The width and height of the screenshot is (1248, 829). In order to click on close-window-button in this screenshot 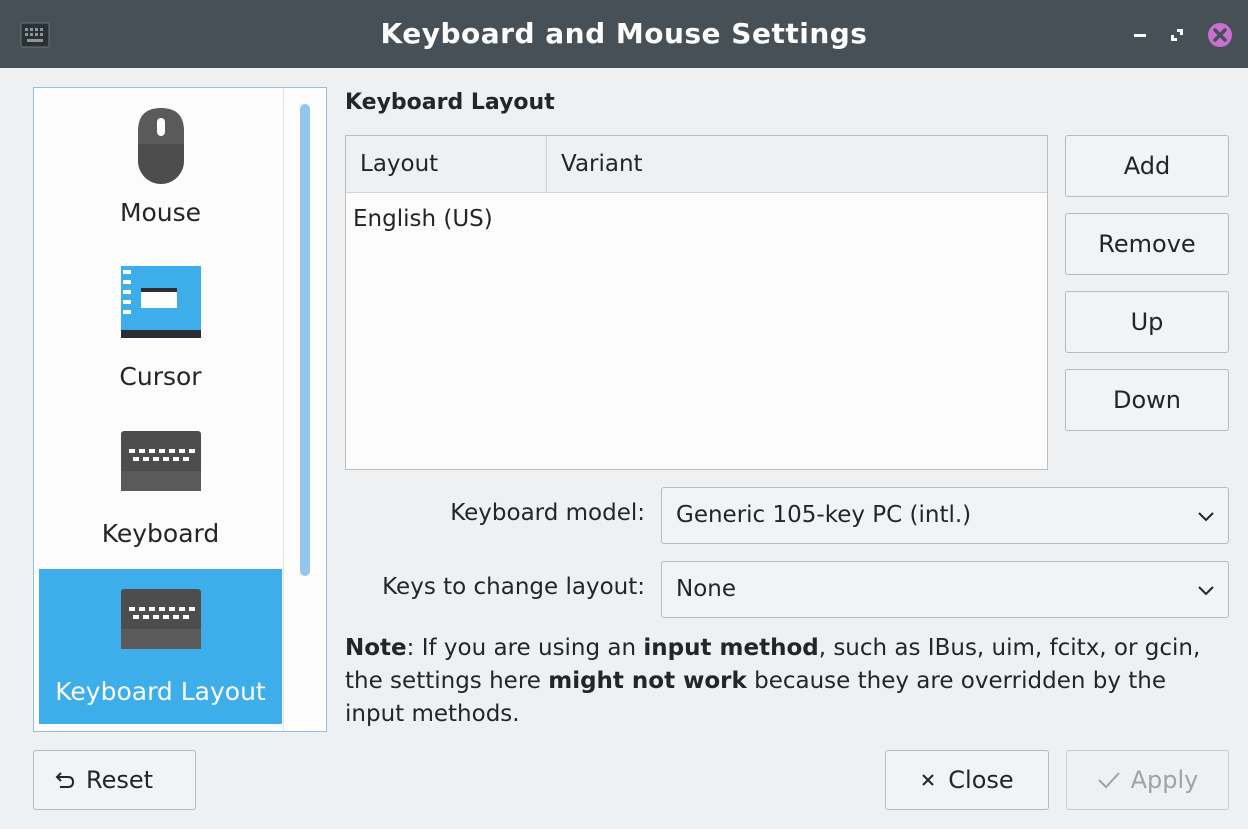, I will do `click(1220, 35)`.